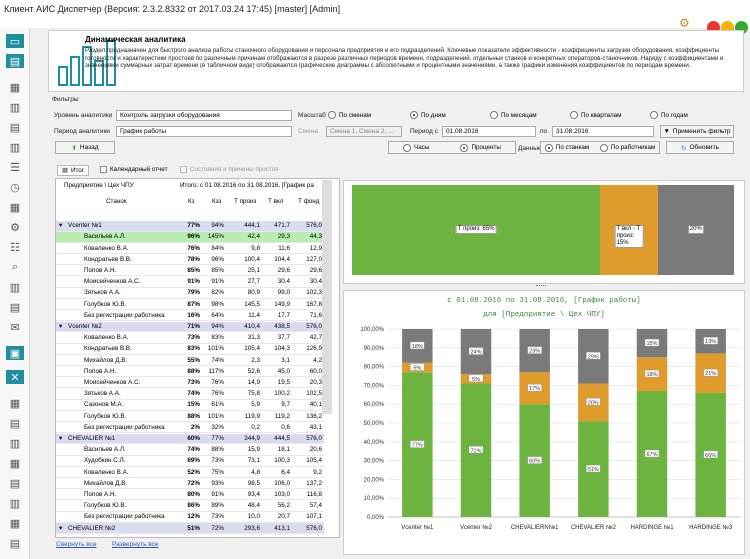 The height and width of the screenshot is (559, 750). Describe the element at coordinates (190, 472) in the screenshot. I see `table-row: Коваленко В.А. 52% 75% 4,8 6,4 9,2` at that location.